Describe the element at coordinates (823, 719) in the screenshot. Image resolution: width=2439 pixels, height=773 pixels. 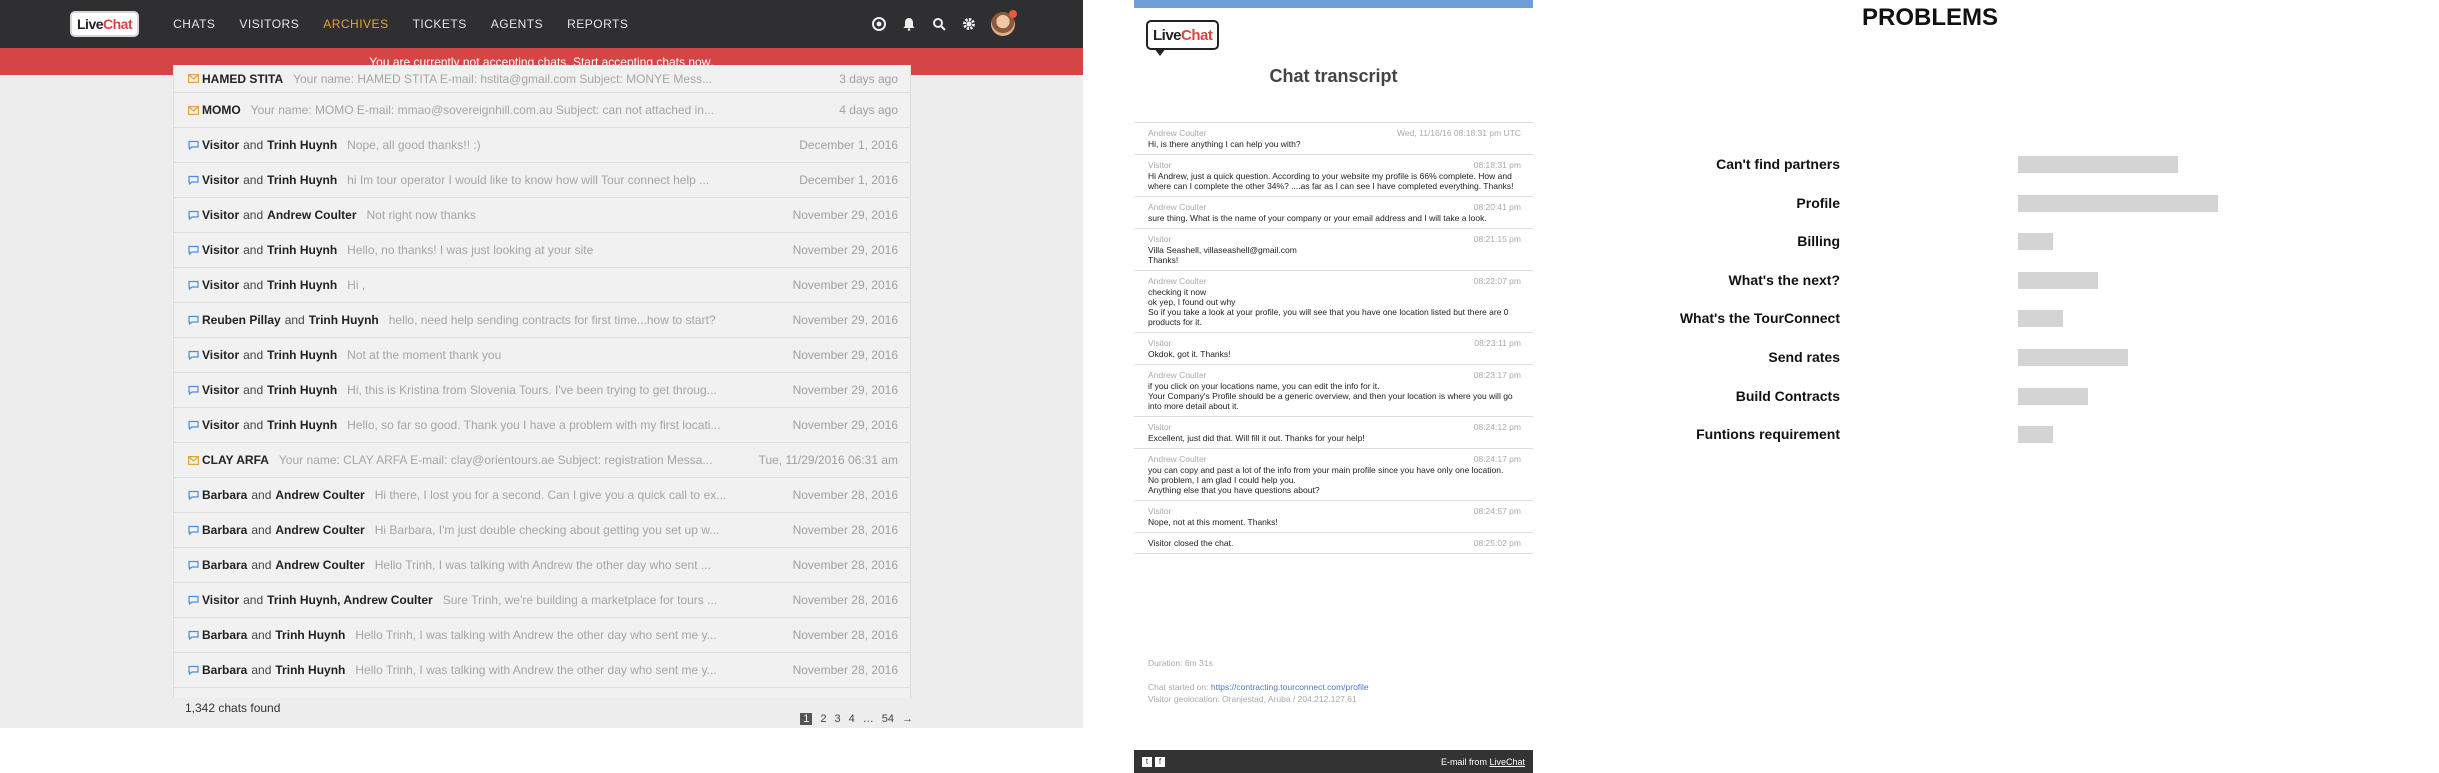
I see `page-2: 2` at that location.